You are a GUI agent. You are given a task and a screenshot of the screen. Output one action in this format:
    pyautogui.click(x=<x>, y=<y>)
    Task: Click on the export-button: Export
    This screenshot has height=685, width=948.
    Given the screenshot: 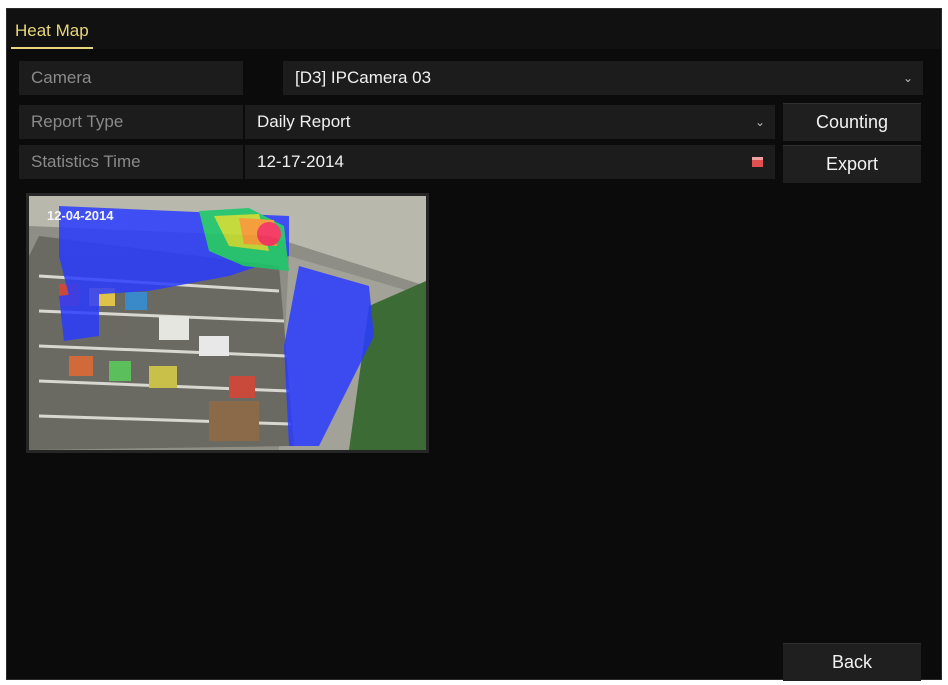 What is the action you would take?
    pyautogui.click(x=852, y=164)
    